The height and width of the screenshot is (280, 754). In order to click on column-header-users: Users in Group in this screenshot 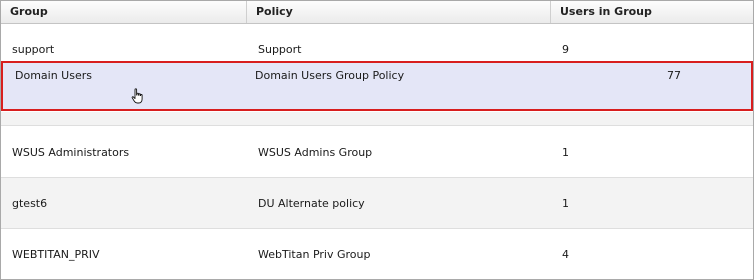, I will do `click(652, 12)`.